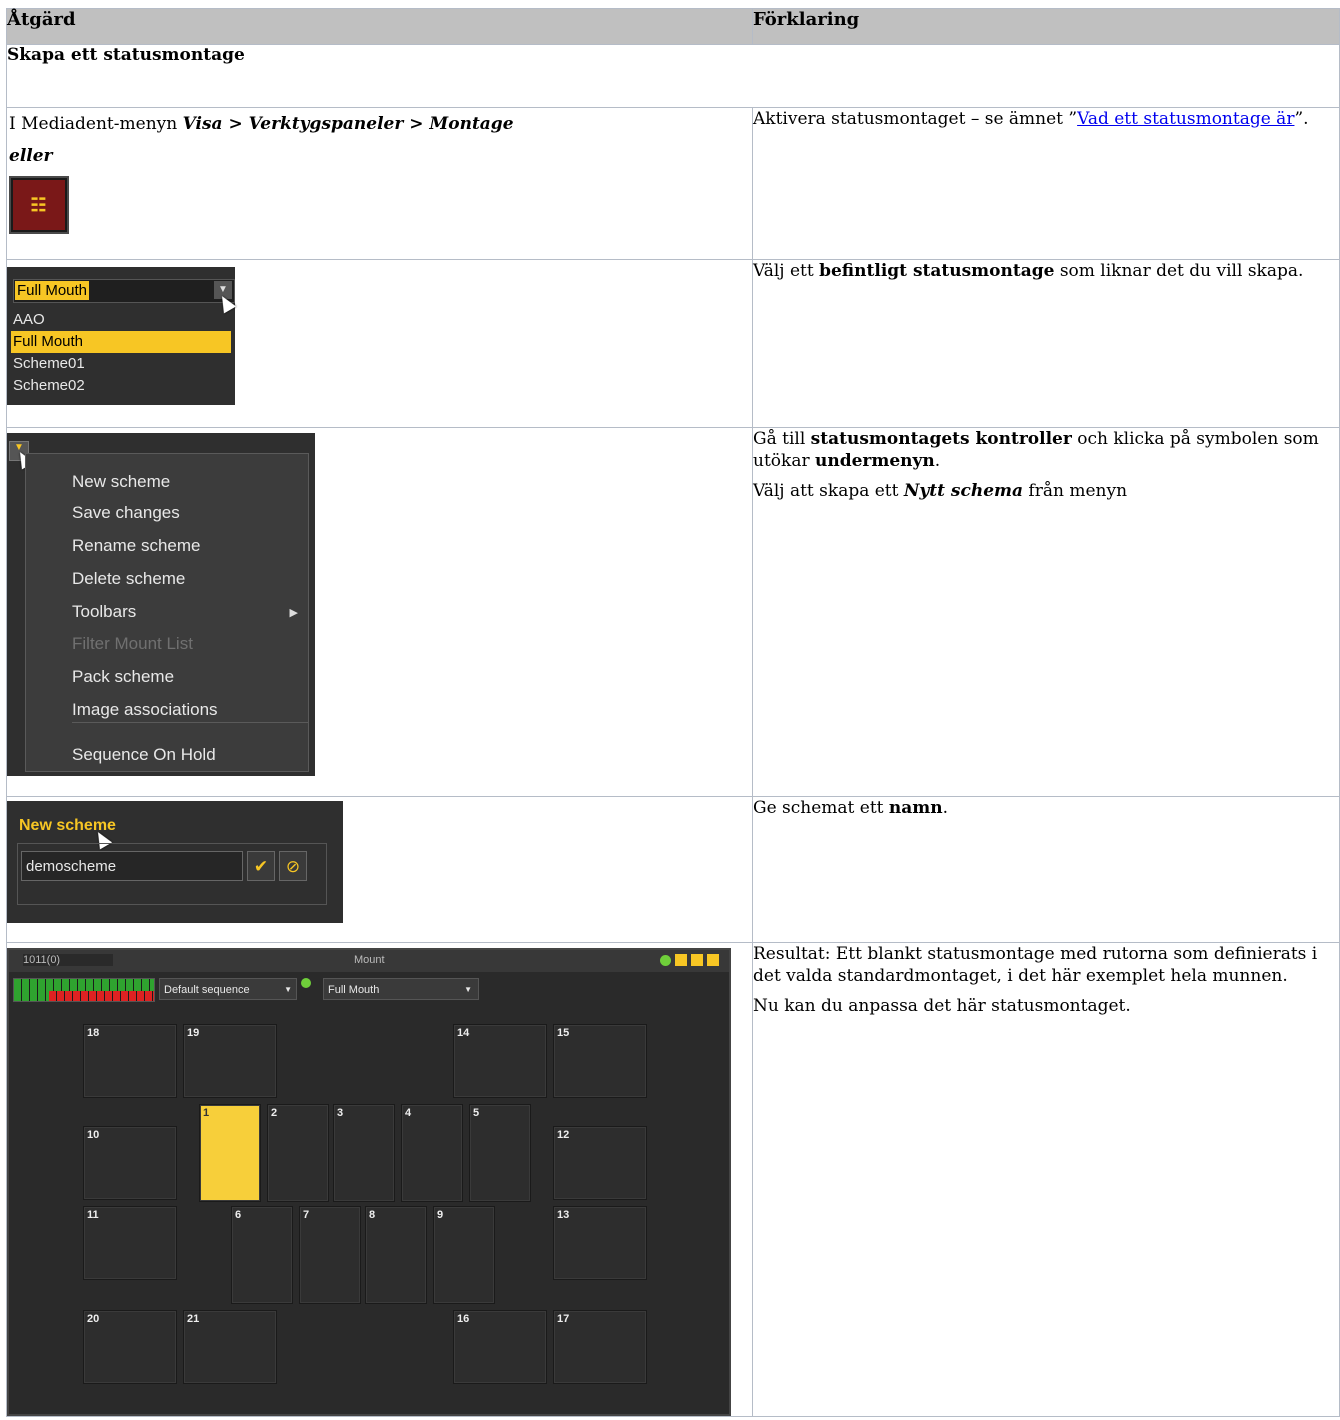 The width and height of the screenshot is (1340, 1420). I want to click on mount-slot: 15, so click(600, 1061).